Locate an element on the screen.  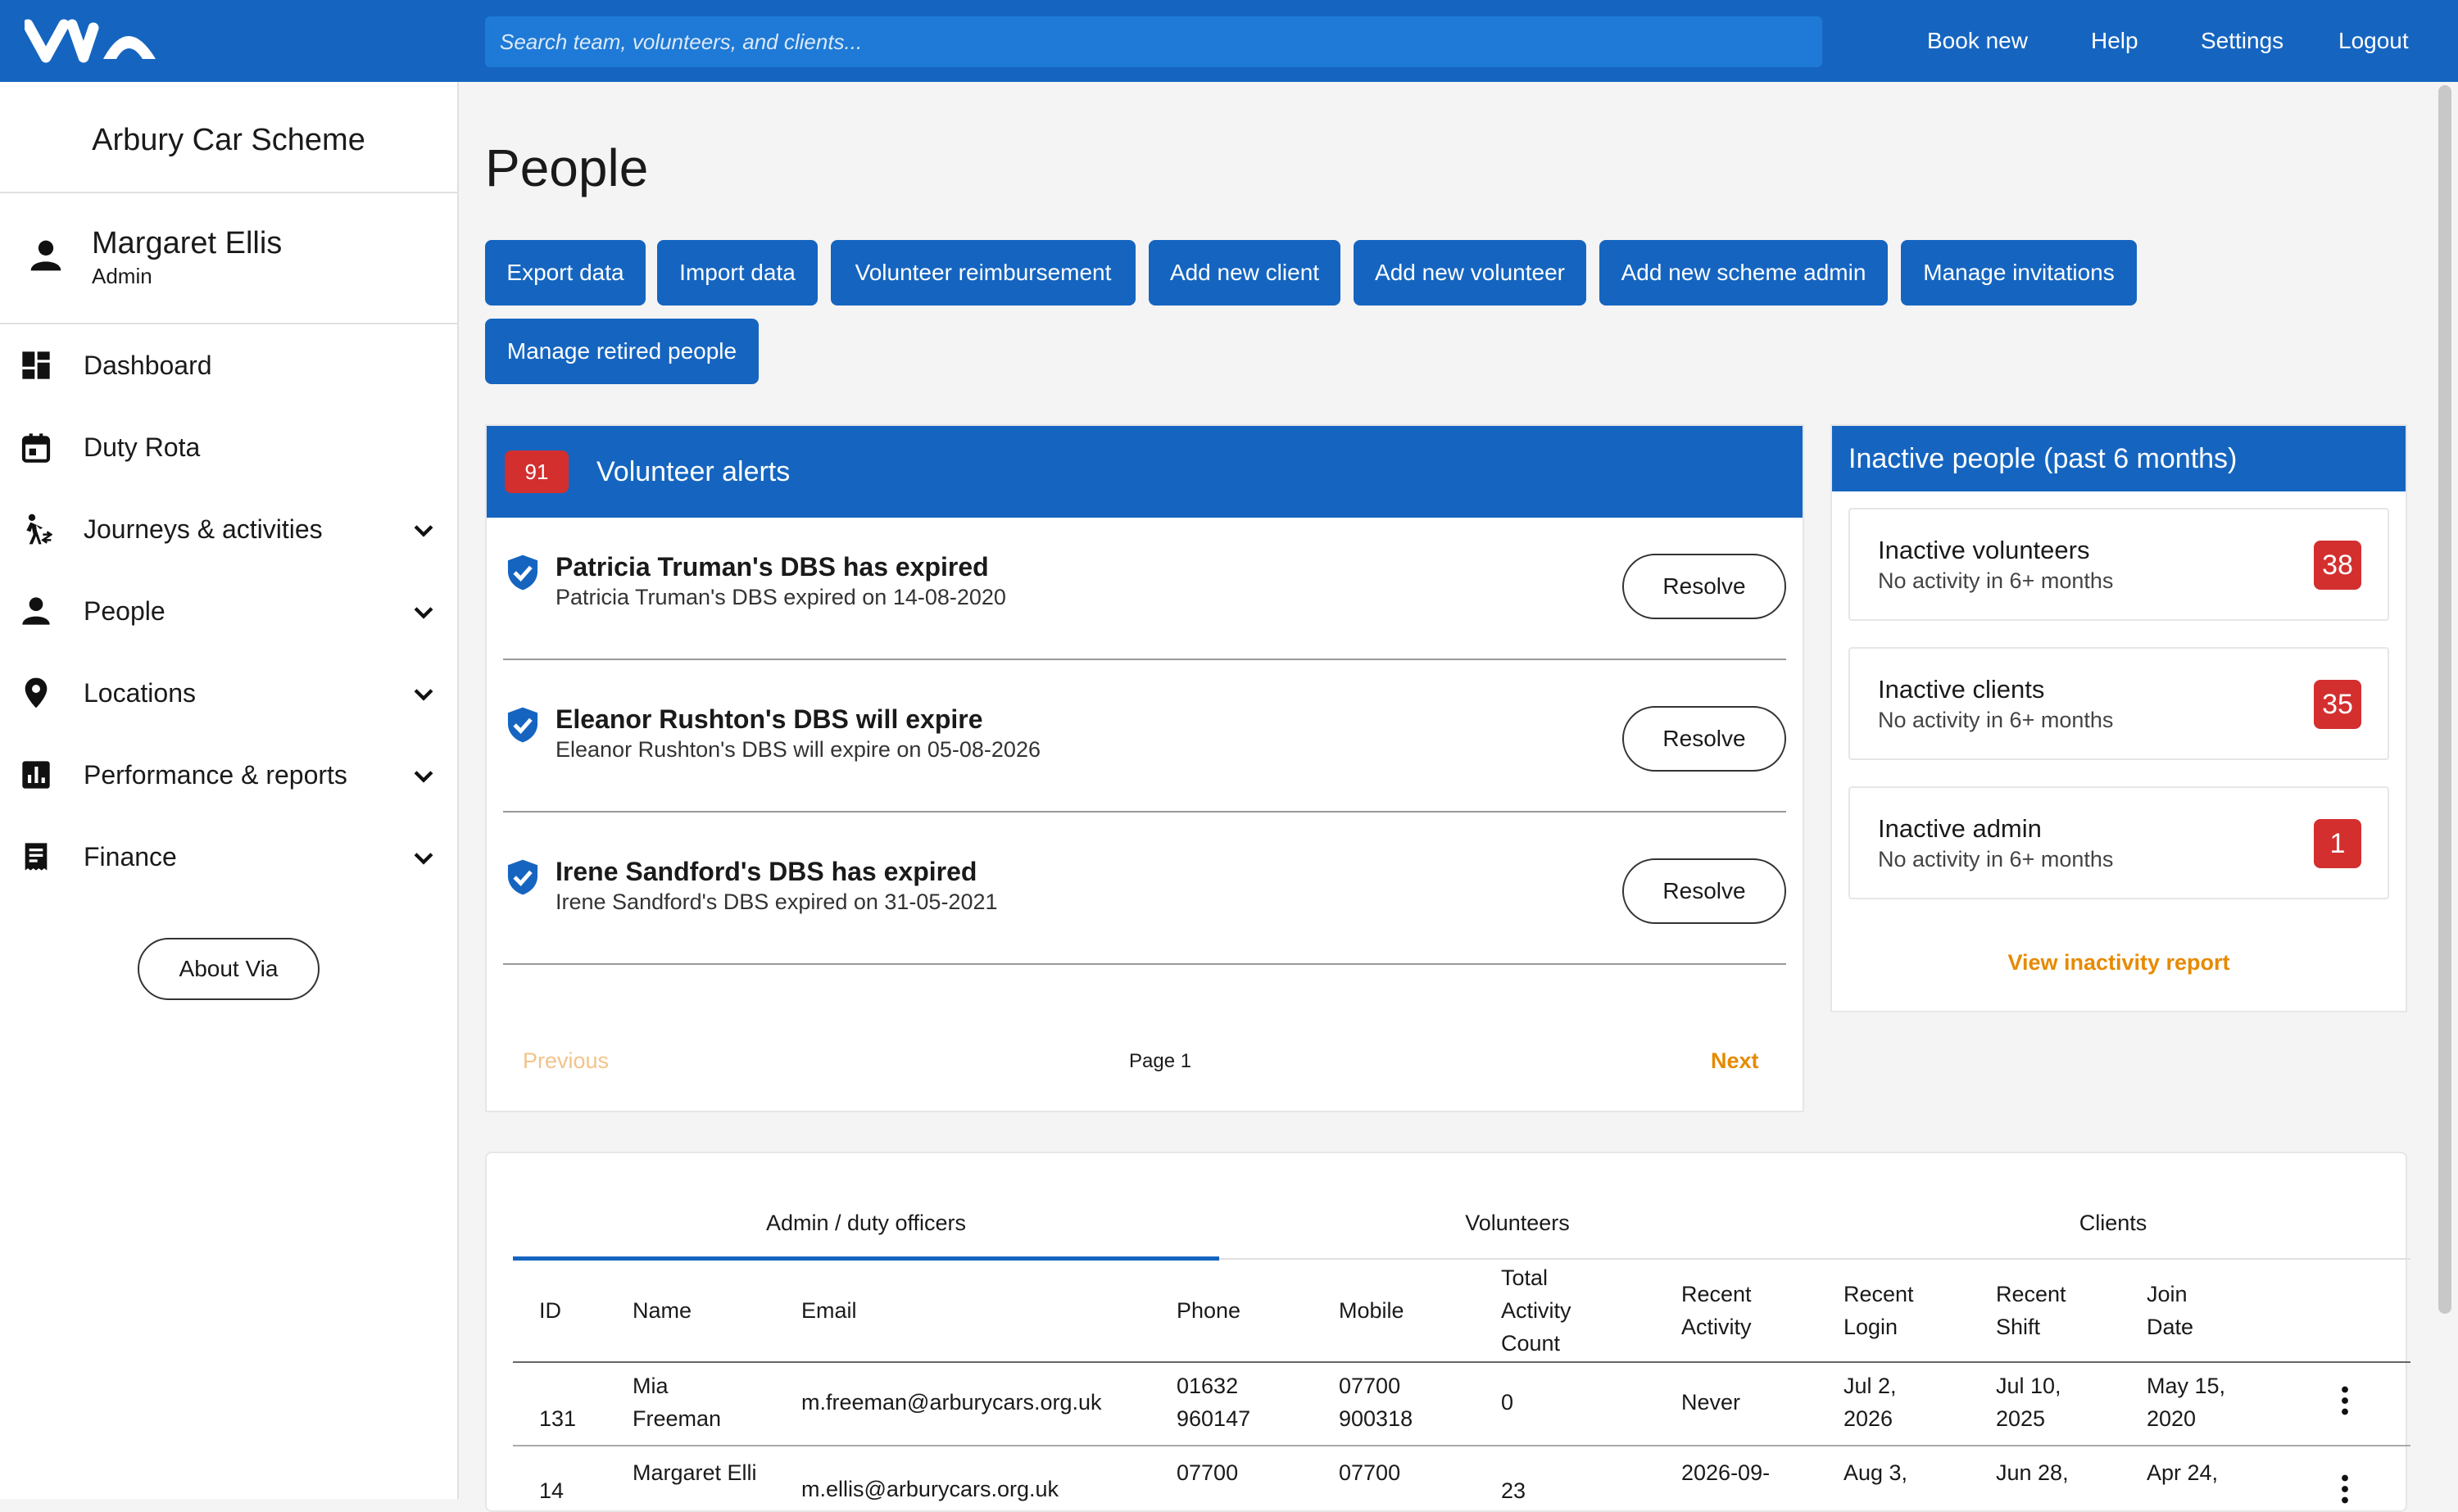
tab-admin-duty-officers: Admin / duty officers is located at coordinates (866, 1223).